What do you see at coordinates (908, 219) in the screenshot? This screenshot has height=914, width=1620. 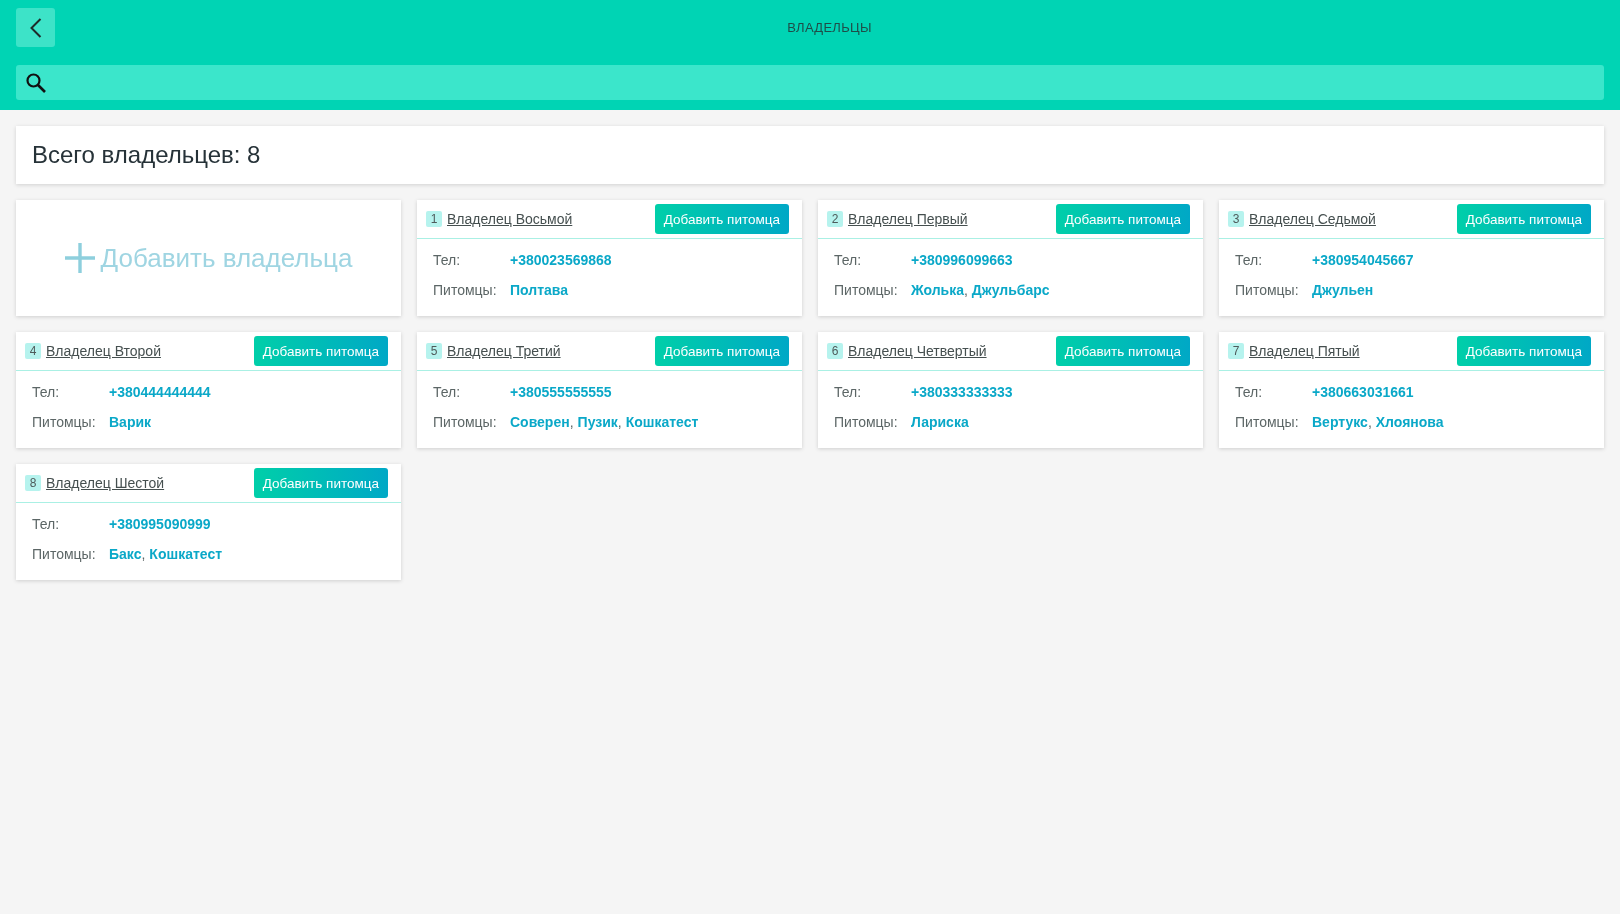 I see `owner-name-link: Владелец Первый` at bounding box center [908, 219].